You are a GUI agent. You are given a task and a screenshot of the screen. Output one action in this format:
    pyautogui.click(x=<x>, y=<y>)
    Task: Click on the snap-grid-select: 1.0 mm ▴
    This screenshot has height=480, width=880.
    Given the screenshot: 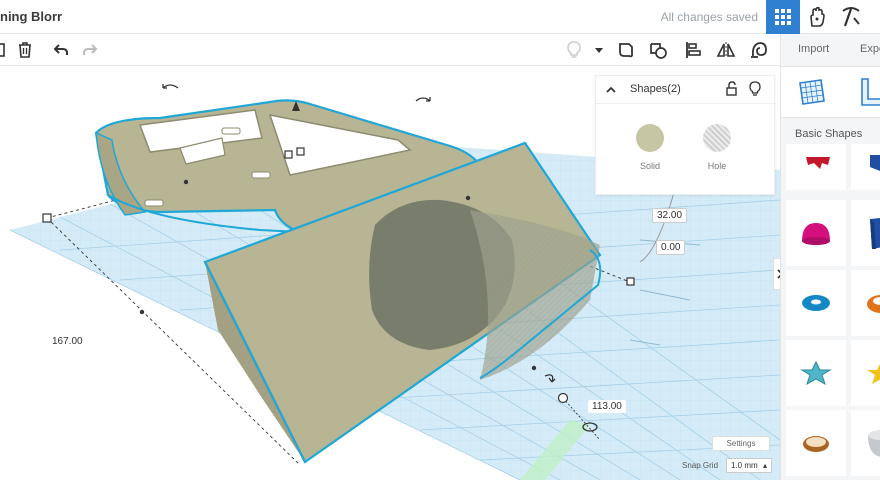 What is the action you would take?
    pyautogui.click(x=749, y=465)
    